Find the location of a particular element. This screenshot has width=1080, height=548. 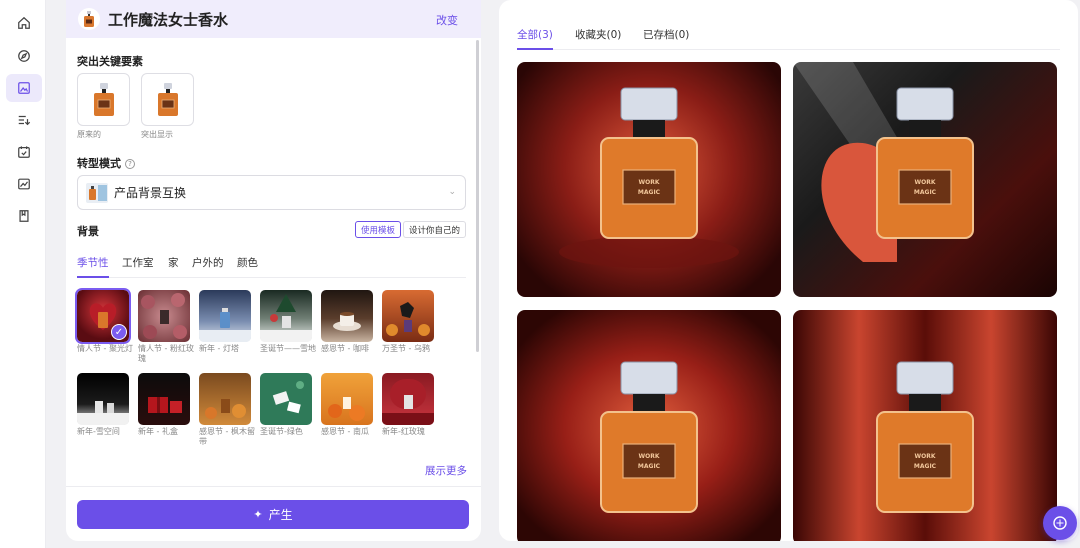

key-element-original is located at coordinates (103, 99).